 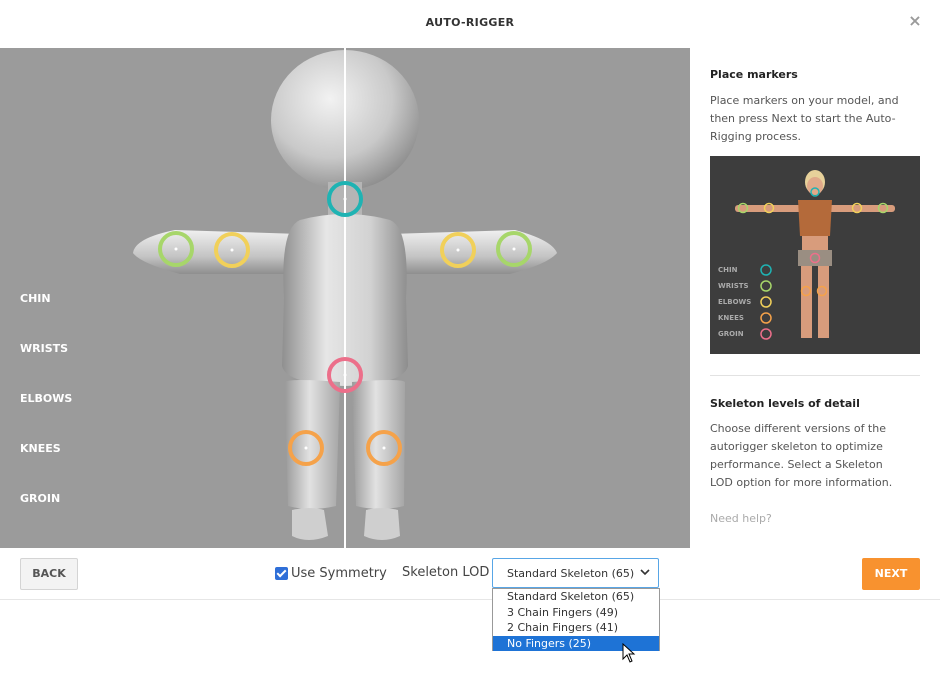 I want to click on thumb-label-wrists: WRISTS, so click(x=733, y=286).